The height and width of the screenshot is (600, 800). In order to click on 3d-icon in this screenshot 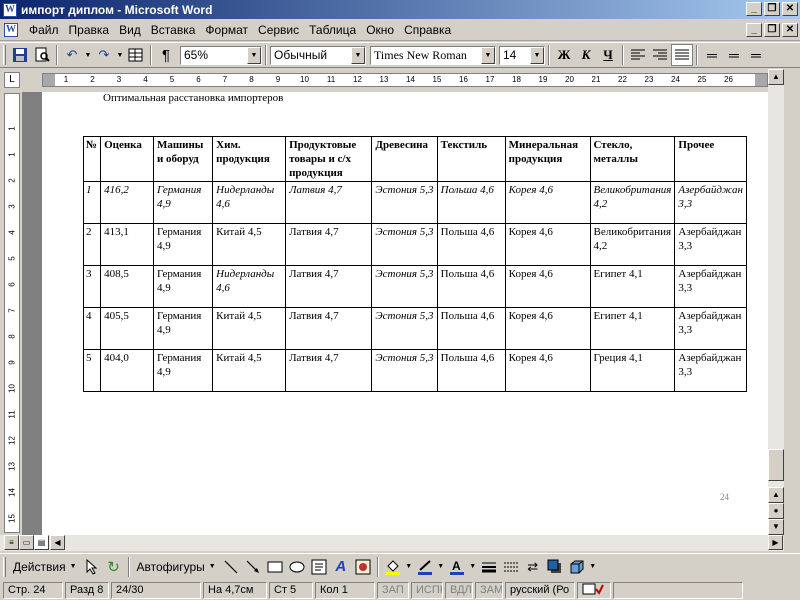, I will do `click(577, 567)`.